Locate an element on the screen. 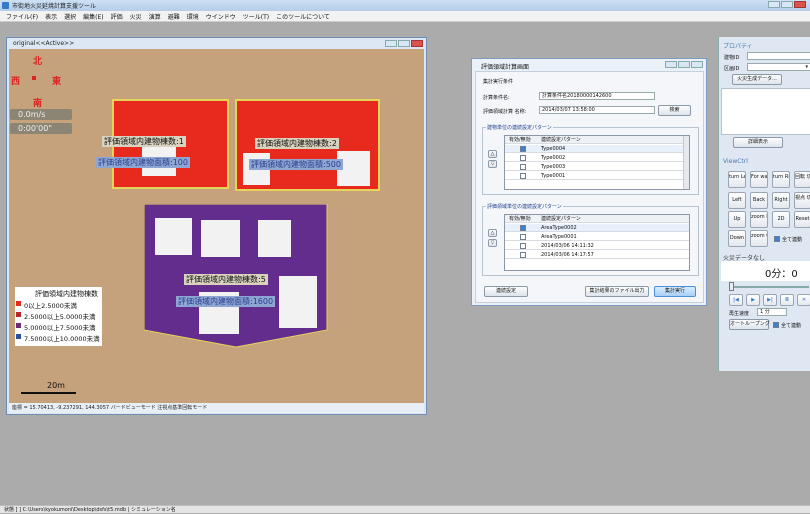 Image resolution: width=810 pixels, height=514 pixels. export-results-button: 集計結果のファイル出力 is located at coordinates (617, 291).